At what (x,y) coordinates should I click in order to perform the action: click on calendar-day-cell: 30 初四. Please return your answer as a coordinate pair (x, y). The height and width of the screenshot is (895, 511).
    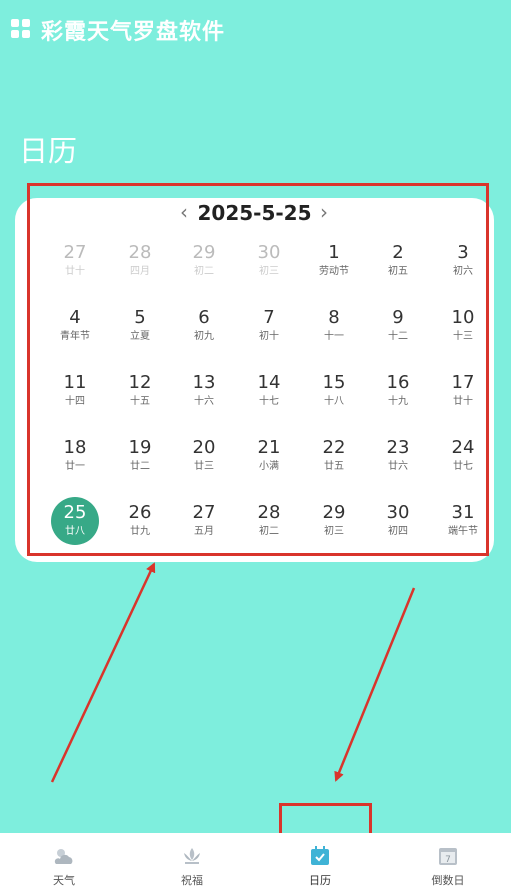
    Looking at the image, I should click on (398, 522).